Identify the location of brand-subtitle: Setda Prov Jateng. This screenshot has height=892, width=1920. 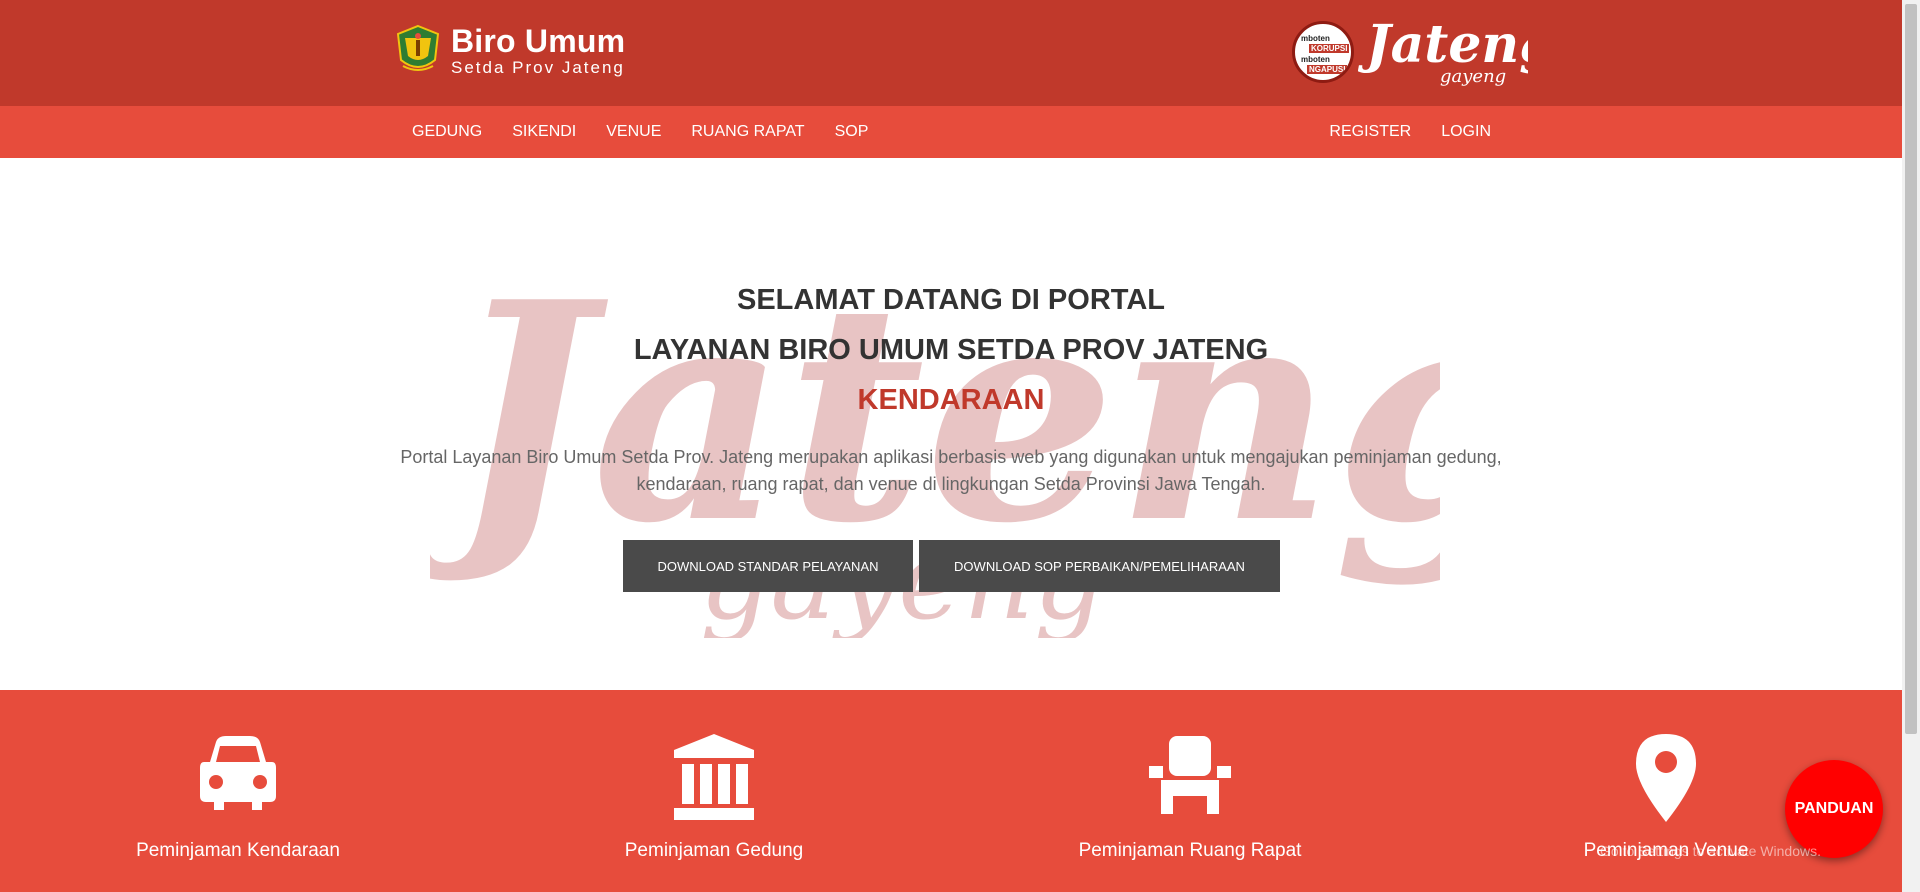
(538, 67).